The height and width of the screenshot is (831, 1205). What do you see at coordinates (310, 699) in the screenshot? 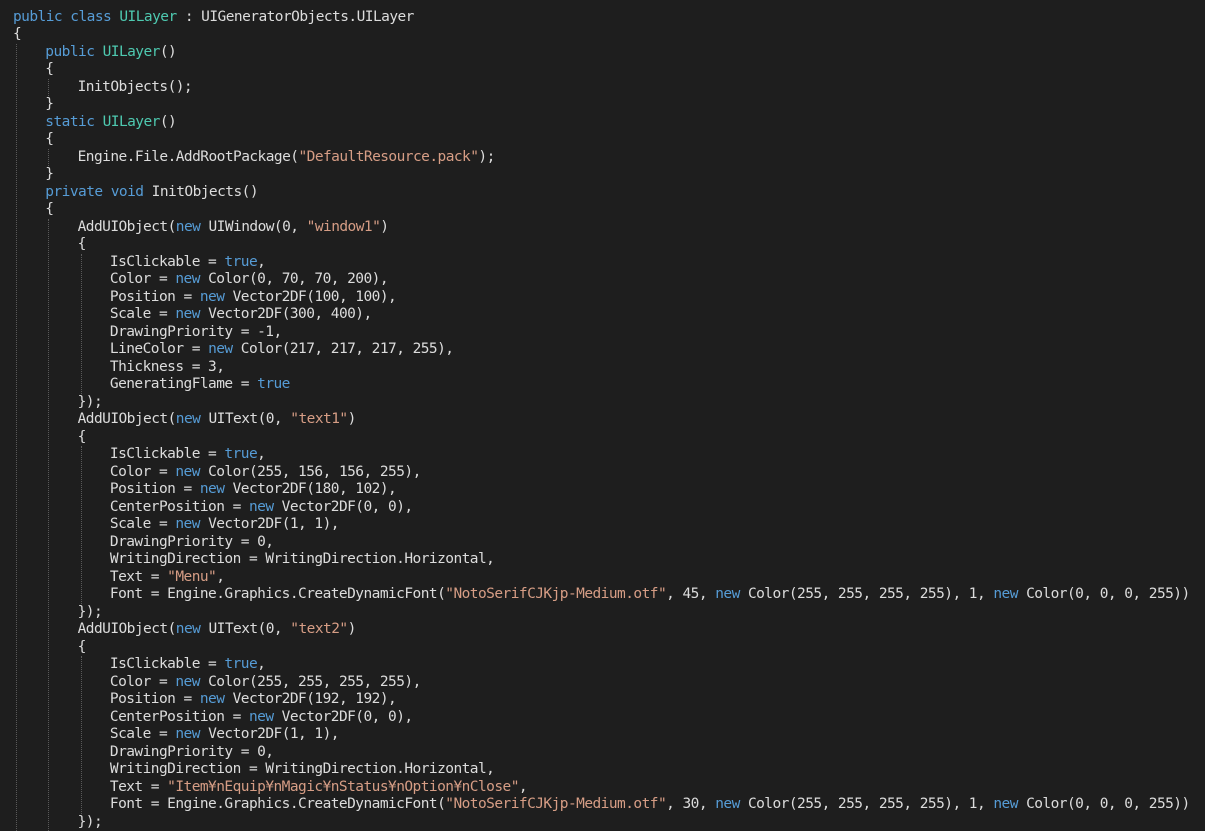
I see `code-token: Vector2DF(192, 192),` at bounding box center [310, 699].